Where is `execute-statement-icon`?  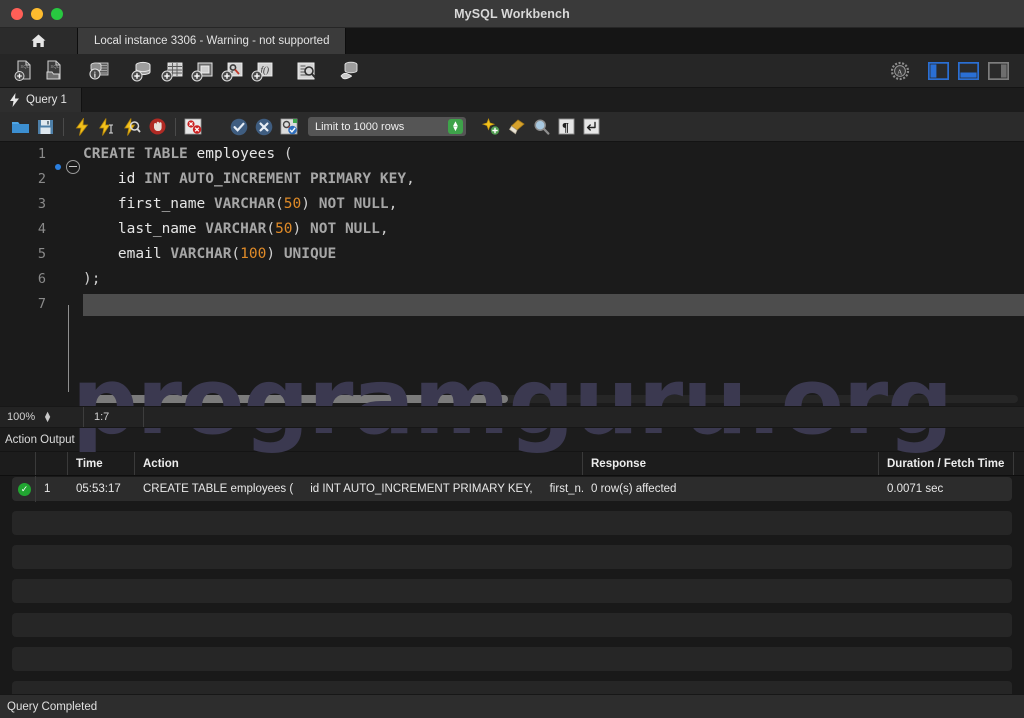
execute-statement-icon is located at coordinates (82, 127).